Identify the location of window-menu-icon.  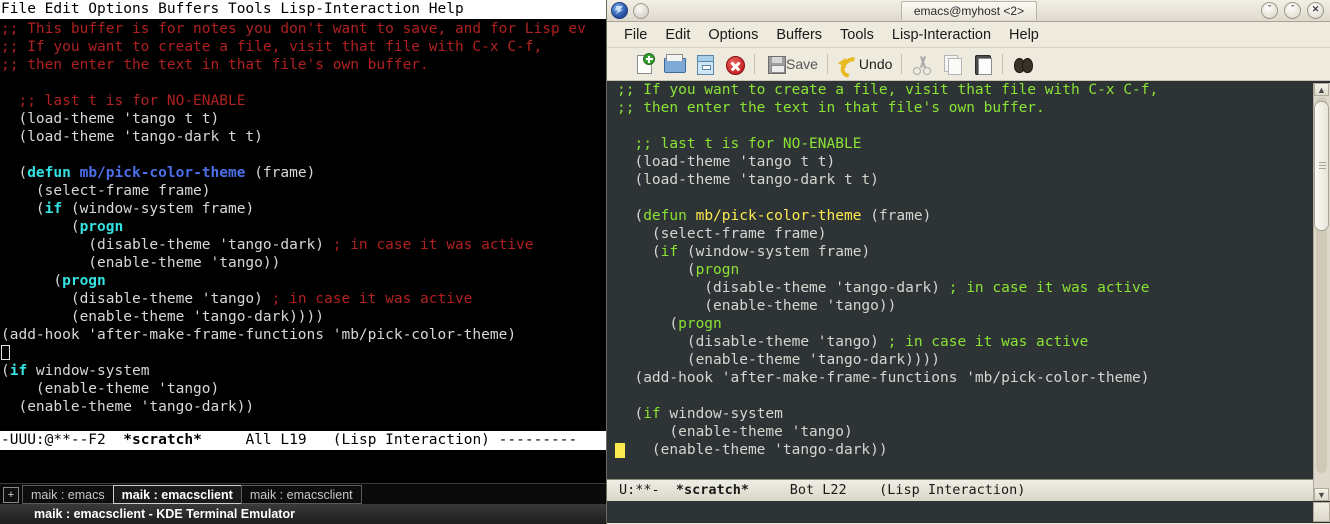
(641, 10).